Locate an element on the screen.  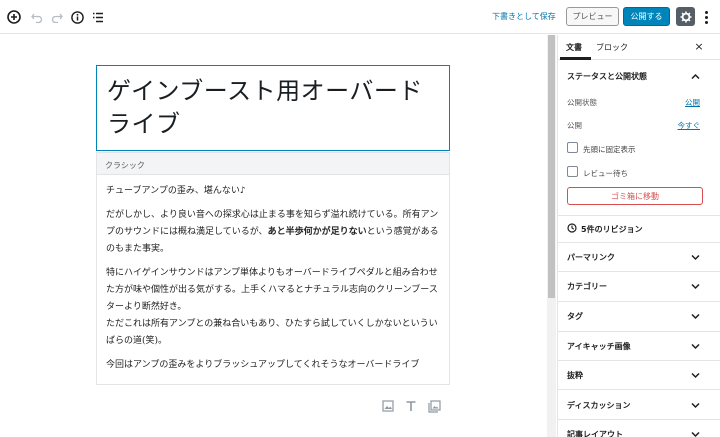
featured-image-panel: アイキャッチ画像 is located at coordinates (599, 346).